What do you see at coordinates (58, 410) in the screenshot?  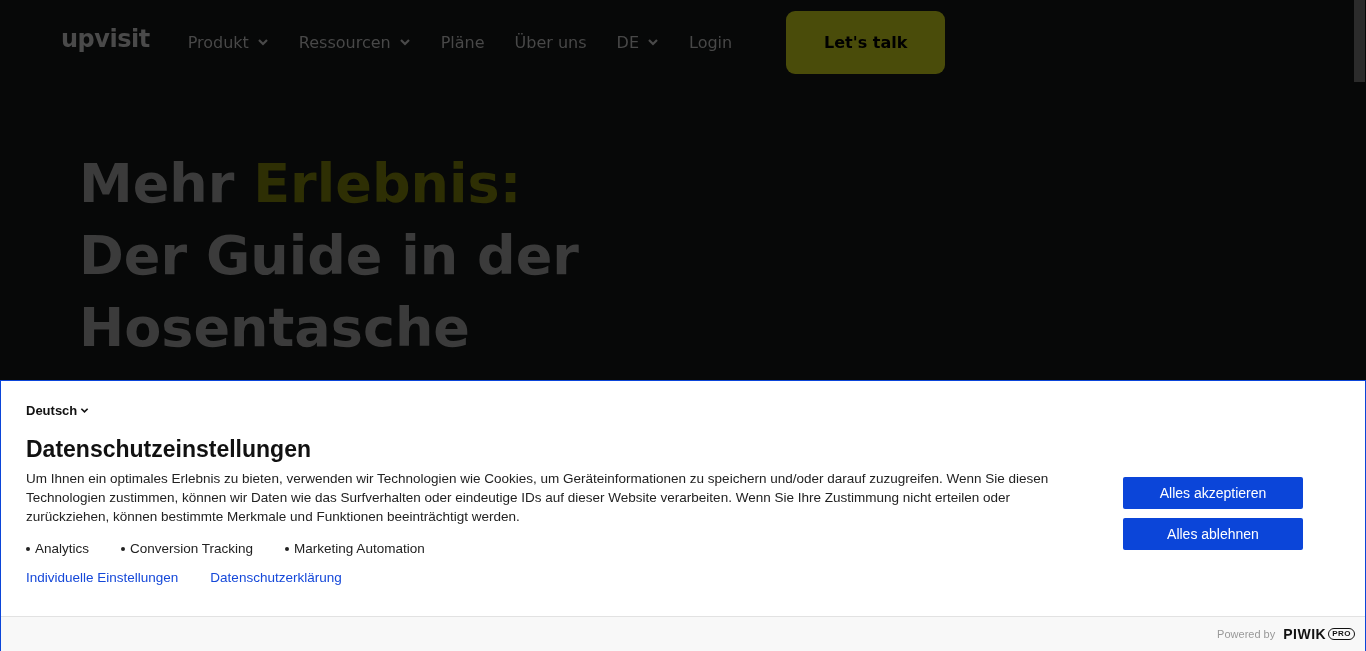 I see `language-dropdown: Deutsch` at bounding box center [58, 410].